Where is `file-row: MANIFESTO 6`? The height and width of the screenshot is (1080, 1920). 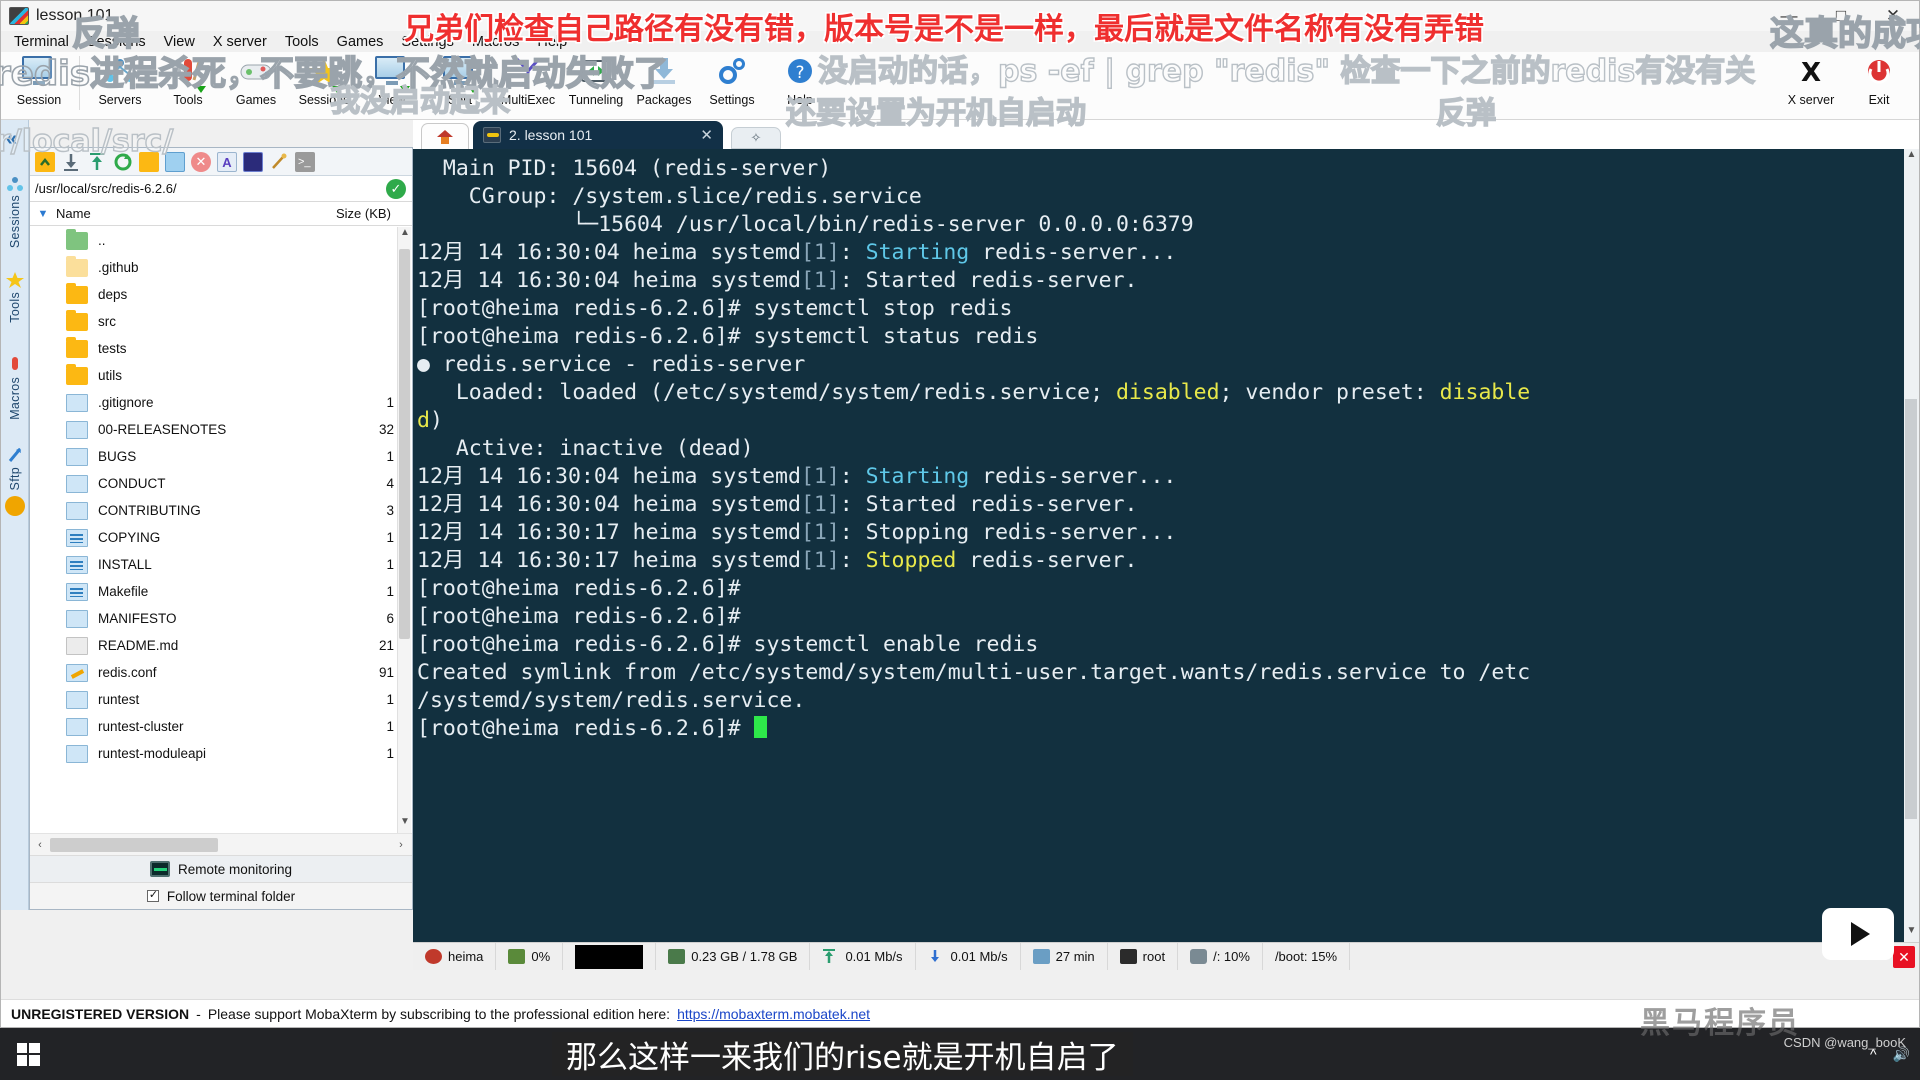 file-row: MANIFESTO 6 is located at coordinates (221, 618).